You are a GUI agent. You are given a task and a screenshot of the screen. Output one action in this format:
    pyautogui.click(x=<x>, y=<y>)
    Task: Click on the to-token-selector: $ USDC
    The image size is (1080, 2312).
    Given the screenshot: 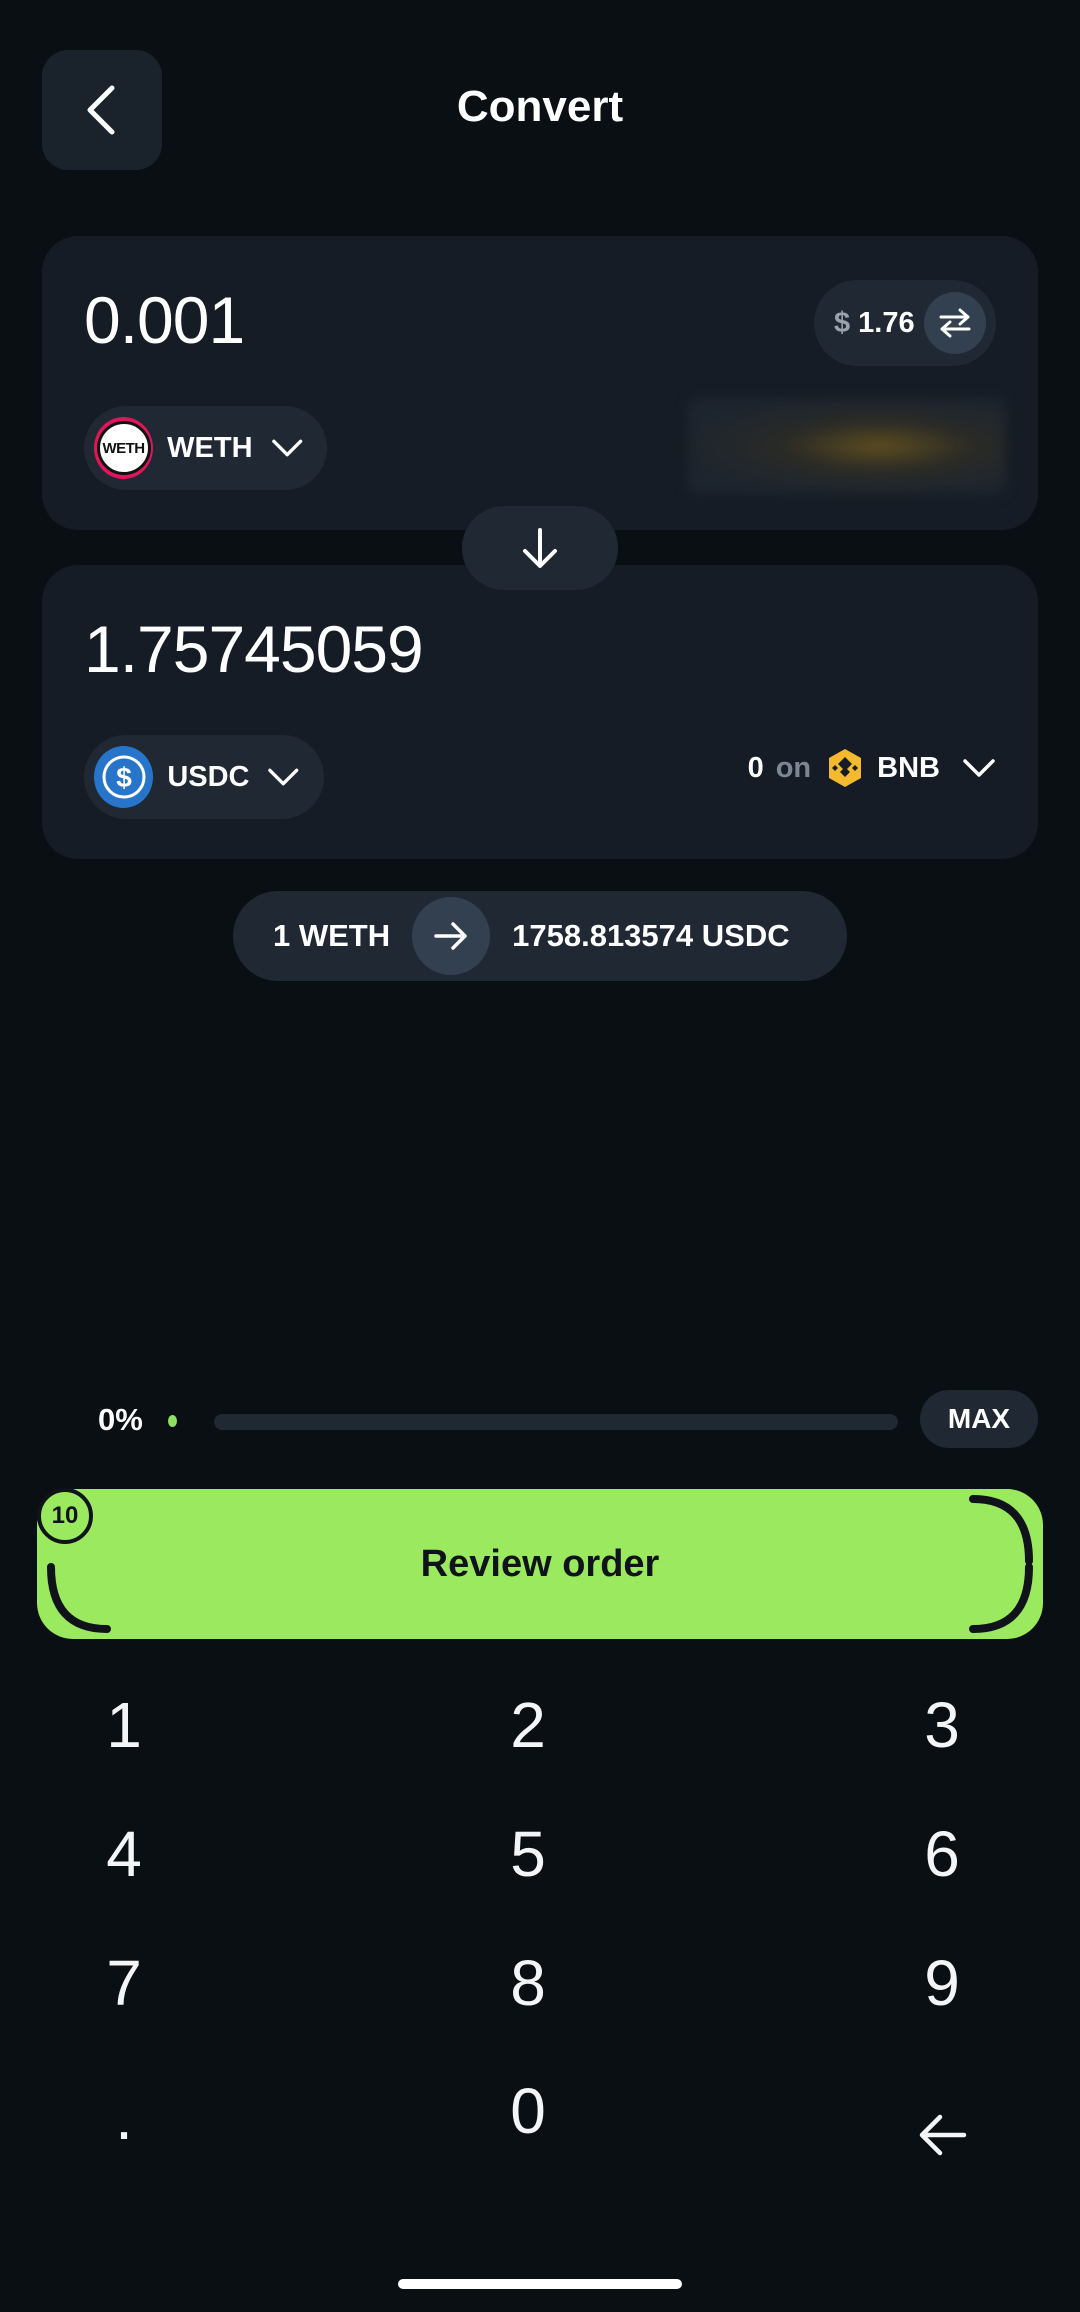 What is the action you would take?
    pyautogui.click(x=204, y=777)
    